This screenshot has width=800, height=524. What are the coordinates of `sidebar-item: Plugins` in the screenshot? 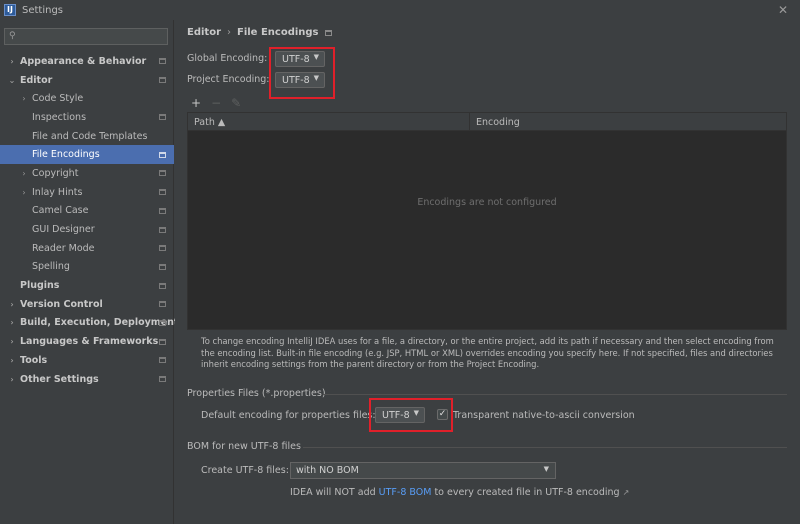 It's located at (87, 285).